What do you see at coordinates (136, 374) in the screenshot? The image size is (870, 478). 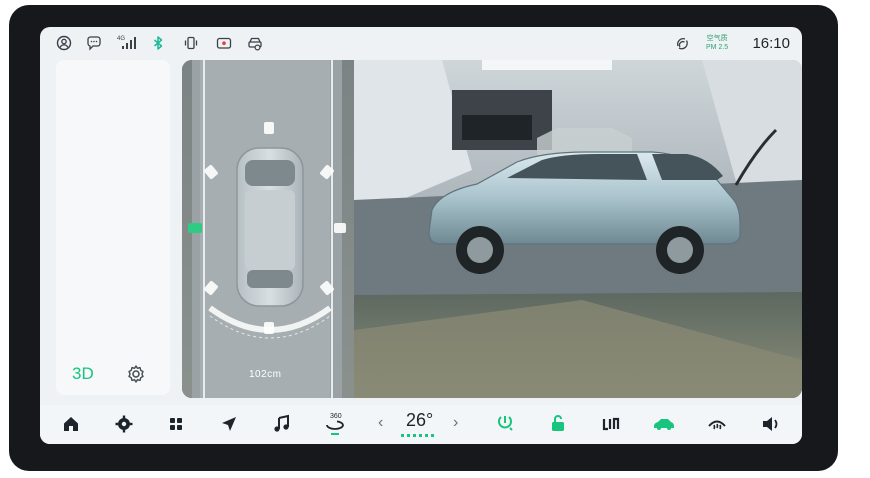 I see `camera-settings-gear-icon` at bounding box center [136, 374].